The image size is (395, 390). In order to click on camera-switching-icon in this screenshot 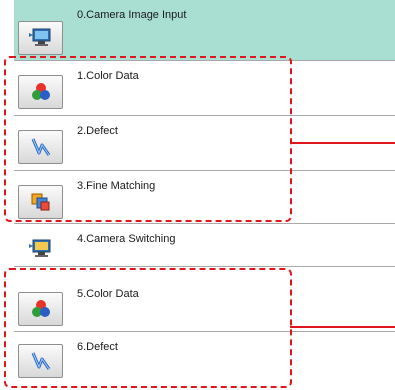, I will do `click(39, 248)`.